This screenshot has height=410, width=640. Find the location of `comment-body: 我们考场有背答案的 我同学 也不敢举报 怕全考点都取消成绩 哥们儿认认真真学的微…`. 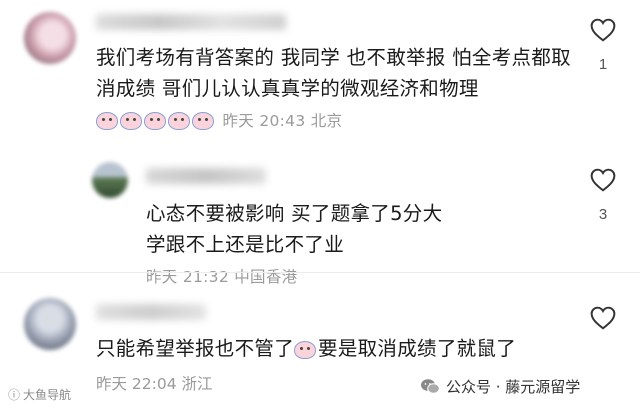

comment-body: 我们考场有背答案的 我同学 也不敢举报 怕全考点都取消成绩 哥们儿认认真真学的微… is located at coordinates (333, 73).